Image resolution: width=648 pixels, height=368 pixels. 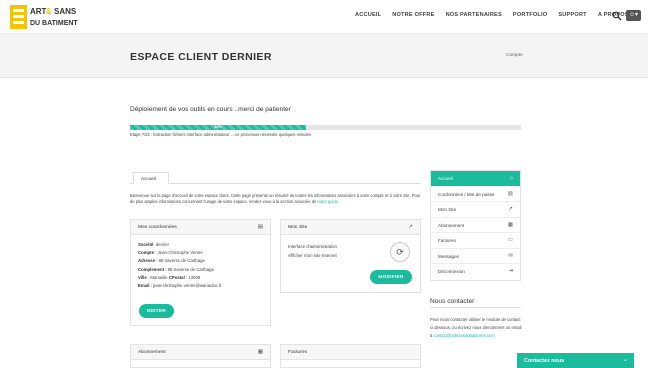 What do you see at coordinates (514, 55) in the screenshot?
I see `breadcrumb: Compte` at bounding box center [514, 55].